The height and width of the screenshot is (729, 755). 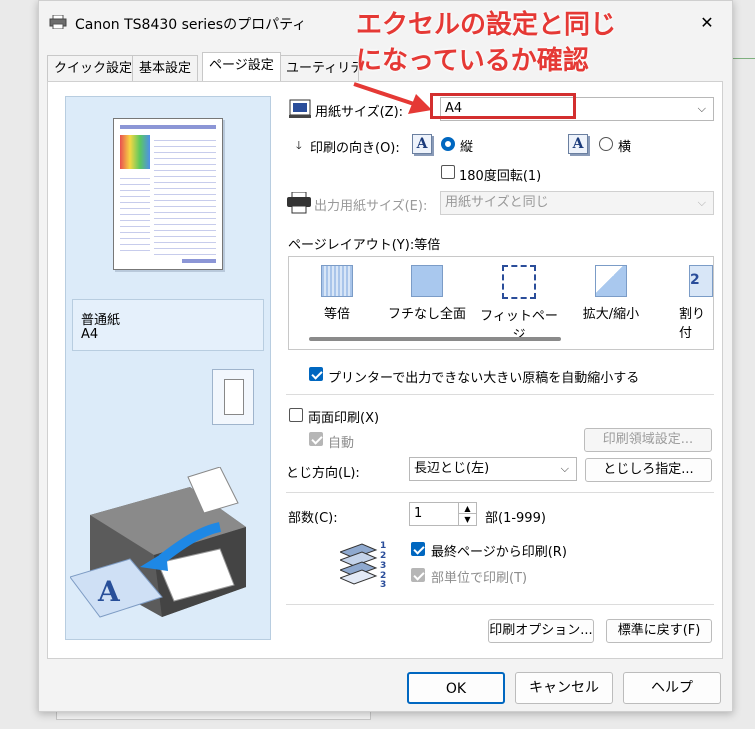 I want to click on reverse-order-checkbox, so click(x=418, y=549).